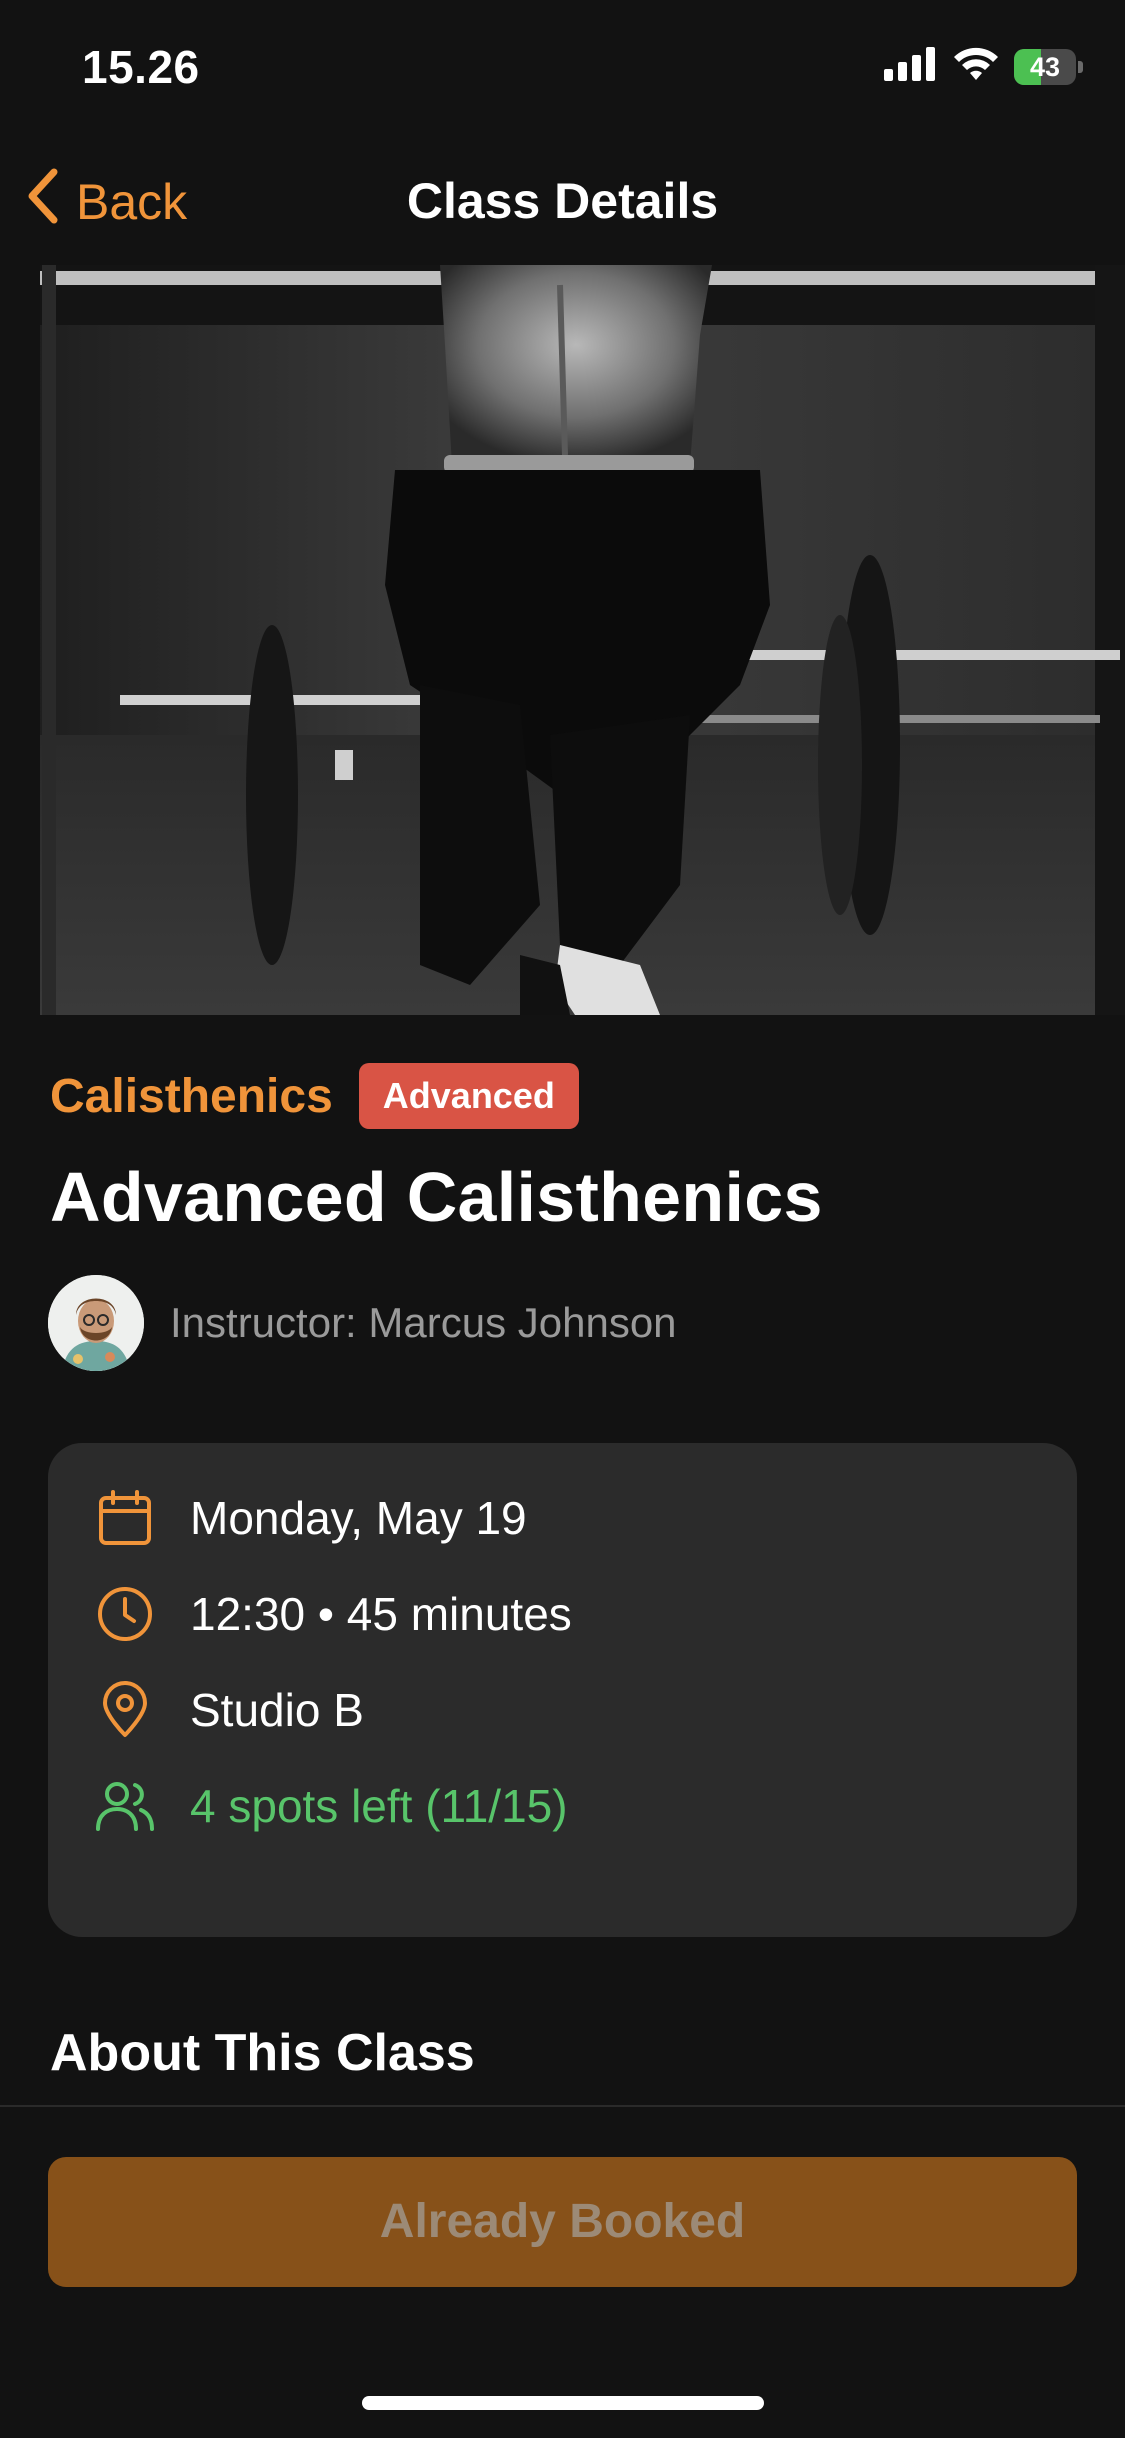  I want to click on instructor-row: Instructor: Marcus Johnson, so click(362, 1323).